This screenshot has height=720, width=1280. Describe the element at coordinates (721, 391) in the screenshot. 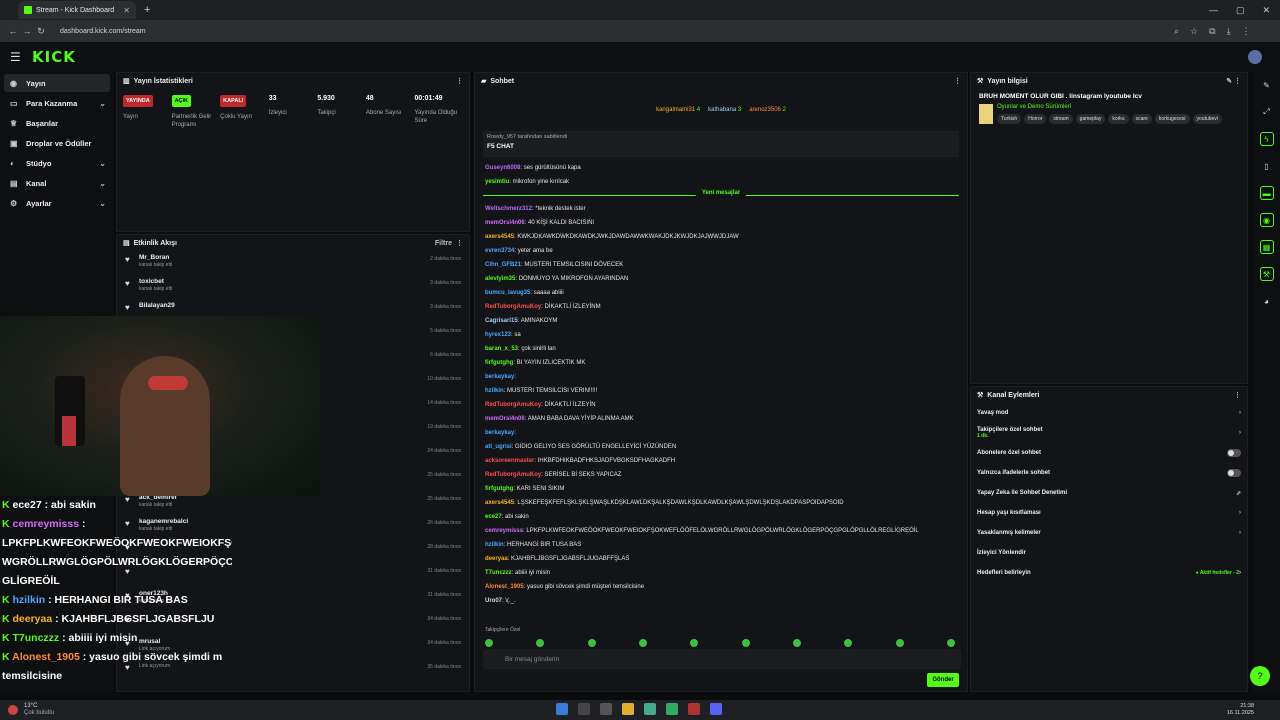

I see `chat-message: hzilkin: MUSTERI TEMSILCISI VERIN!!!!!` at that location.